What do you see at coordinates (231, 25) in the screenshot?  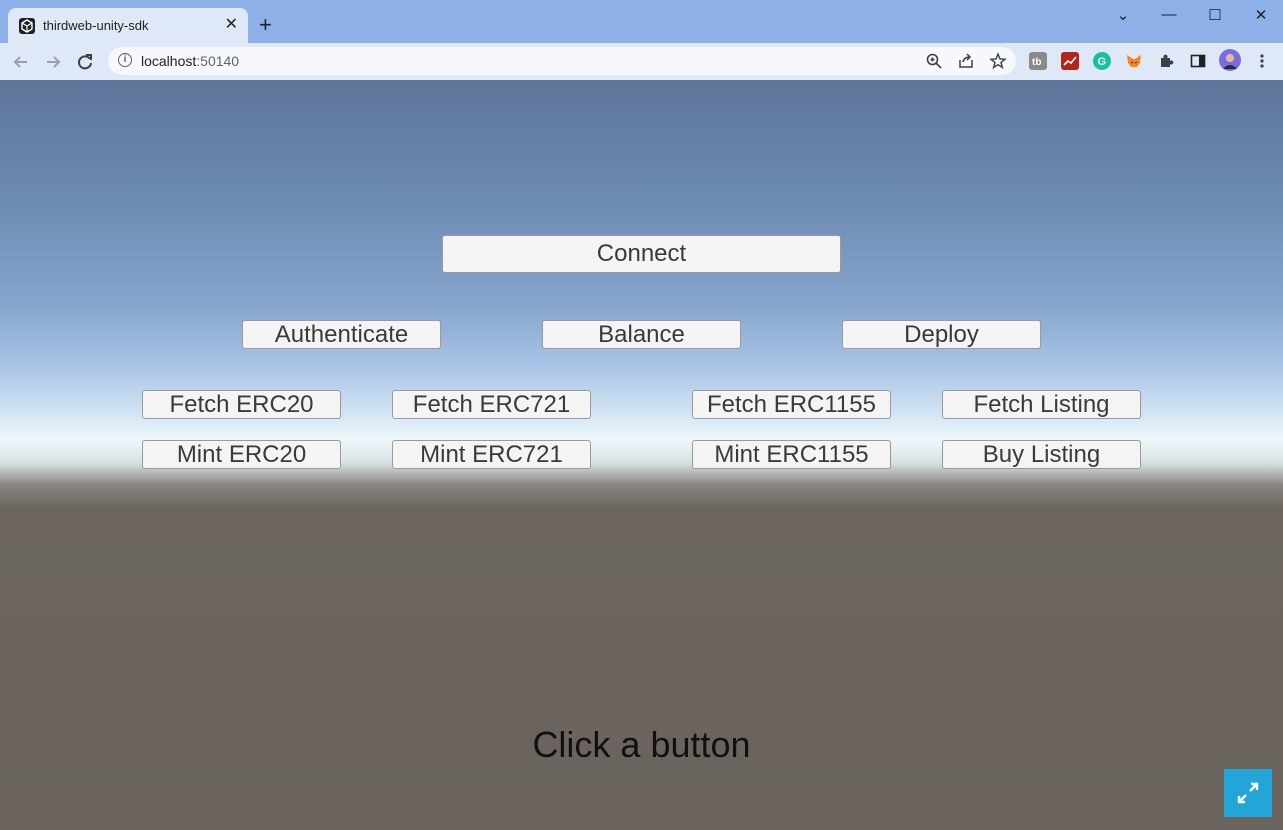 I see `tab-close-icon: ✕` at bounding box center [231, 25].